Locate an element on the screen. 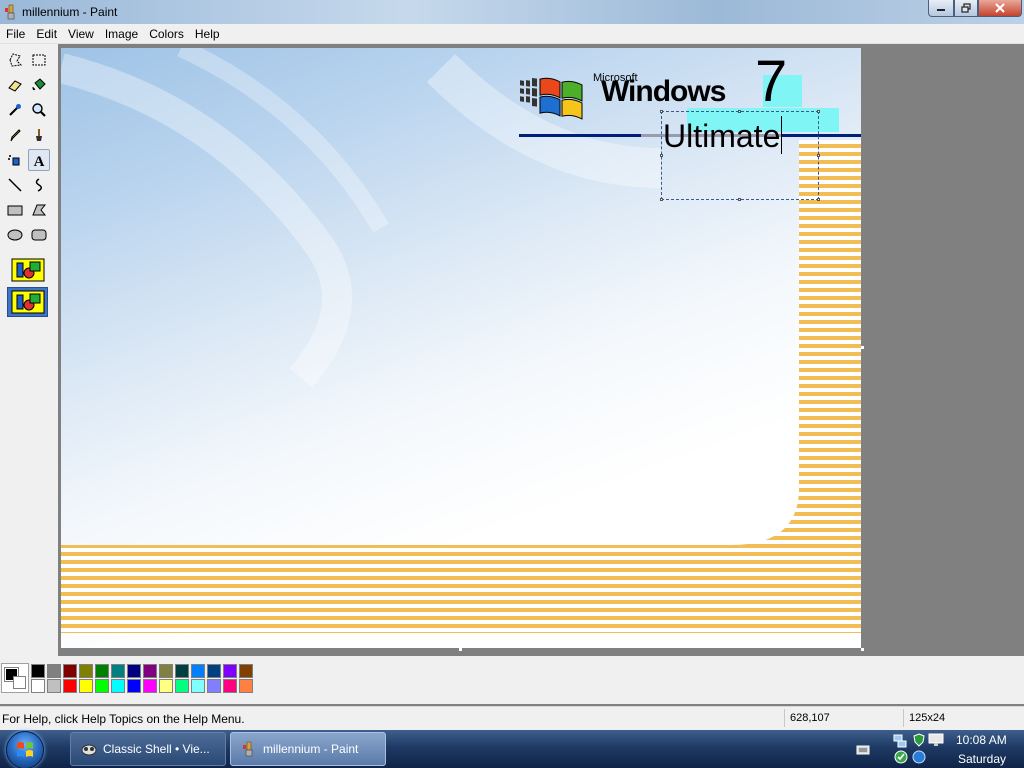 The width and height of the screenshot is (1024, 768). menu-help: Help is located at coordinates (207, 34).